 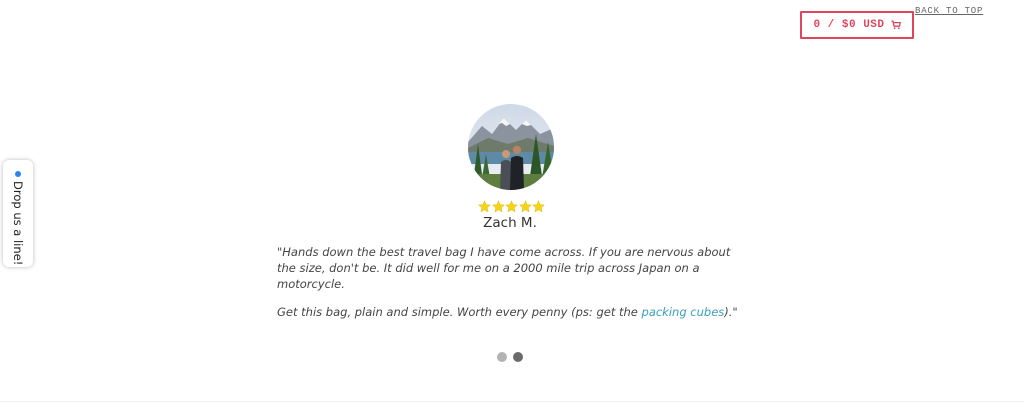 What do you see at coordinates (510, 223) in the screenshot?
I see `reviewer-name: Zach M.` at bounding box center [510, 223].